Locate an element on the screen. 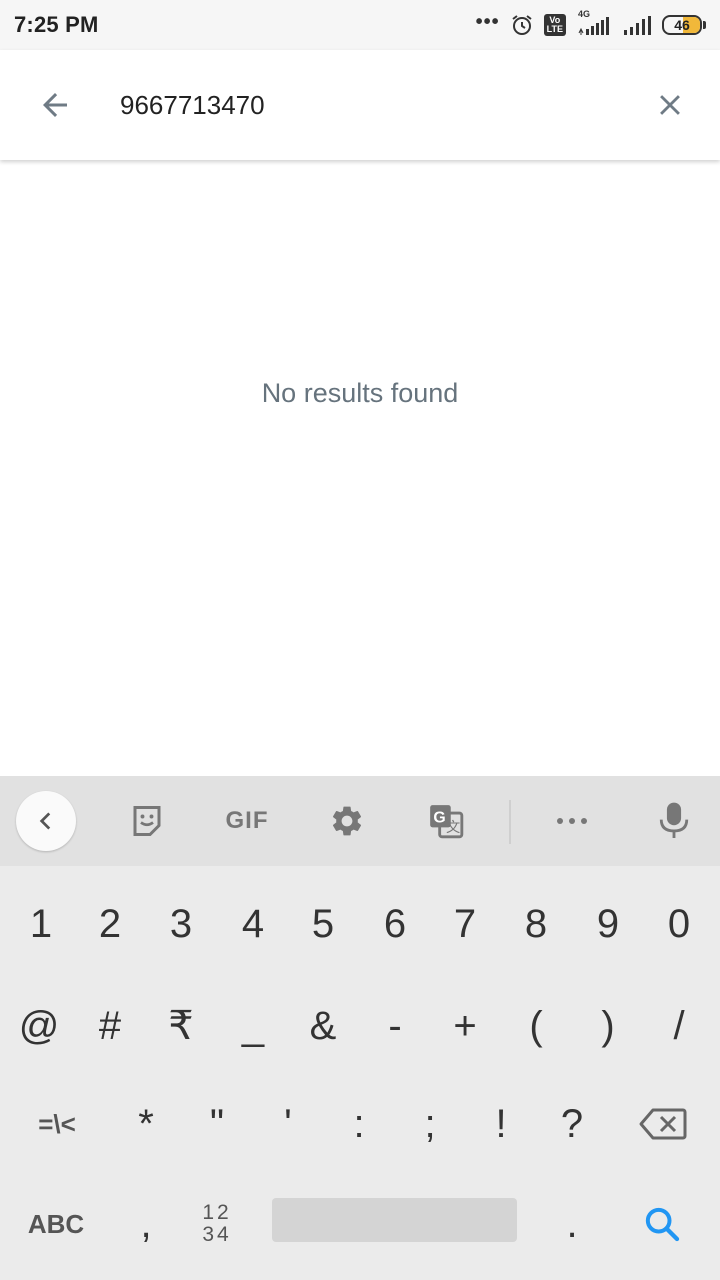  key-exclamation: ! is located at coordinates (501, 1124).